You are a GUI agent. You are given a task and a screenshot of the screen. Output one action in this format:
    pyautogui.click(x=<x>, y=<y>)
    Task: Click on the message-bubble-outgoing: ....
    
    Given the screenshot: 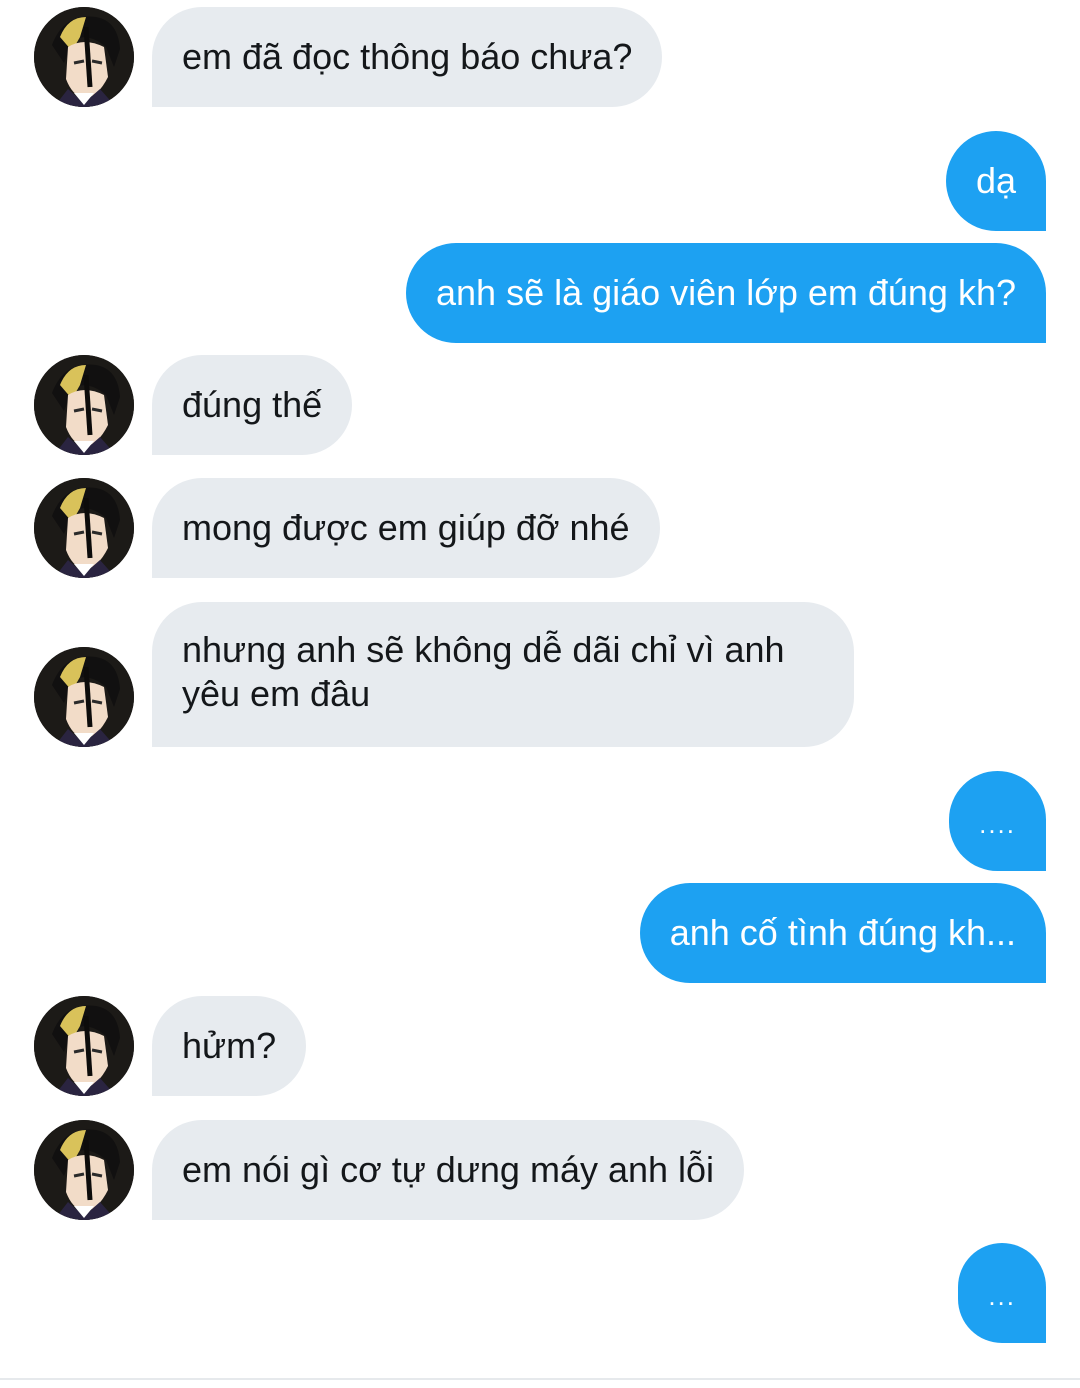 What is the action you would take?
    pyautogui.click(x=997, y=821)
    